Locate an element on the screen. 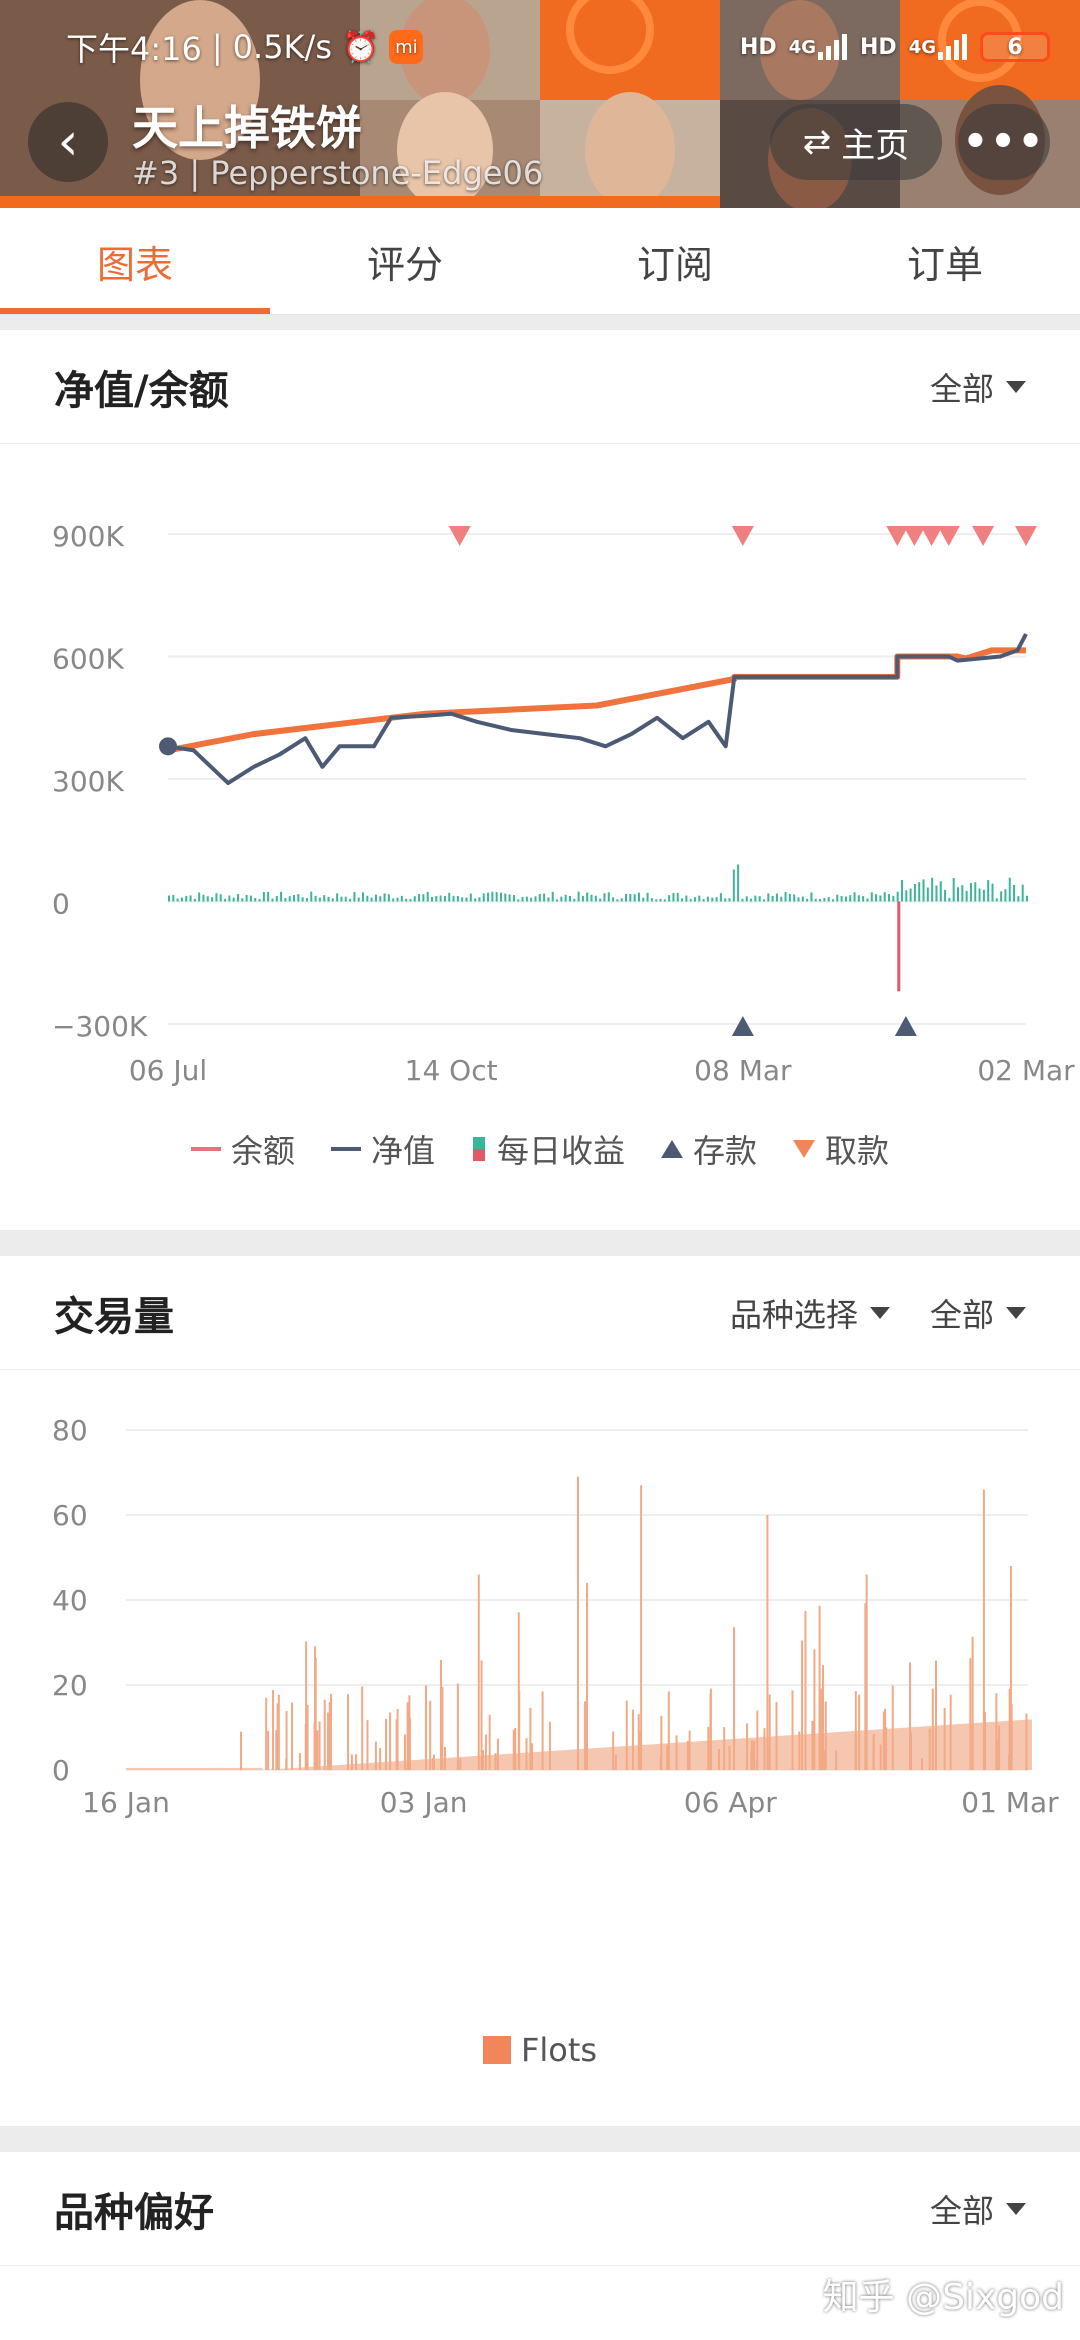 The height and width of the screenshot is (2340, 1080). deposit-marker is located at coordinates (742, 1026).